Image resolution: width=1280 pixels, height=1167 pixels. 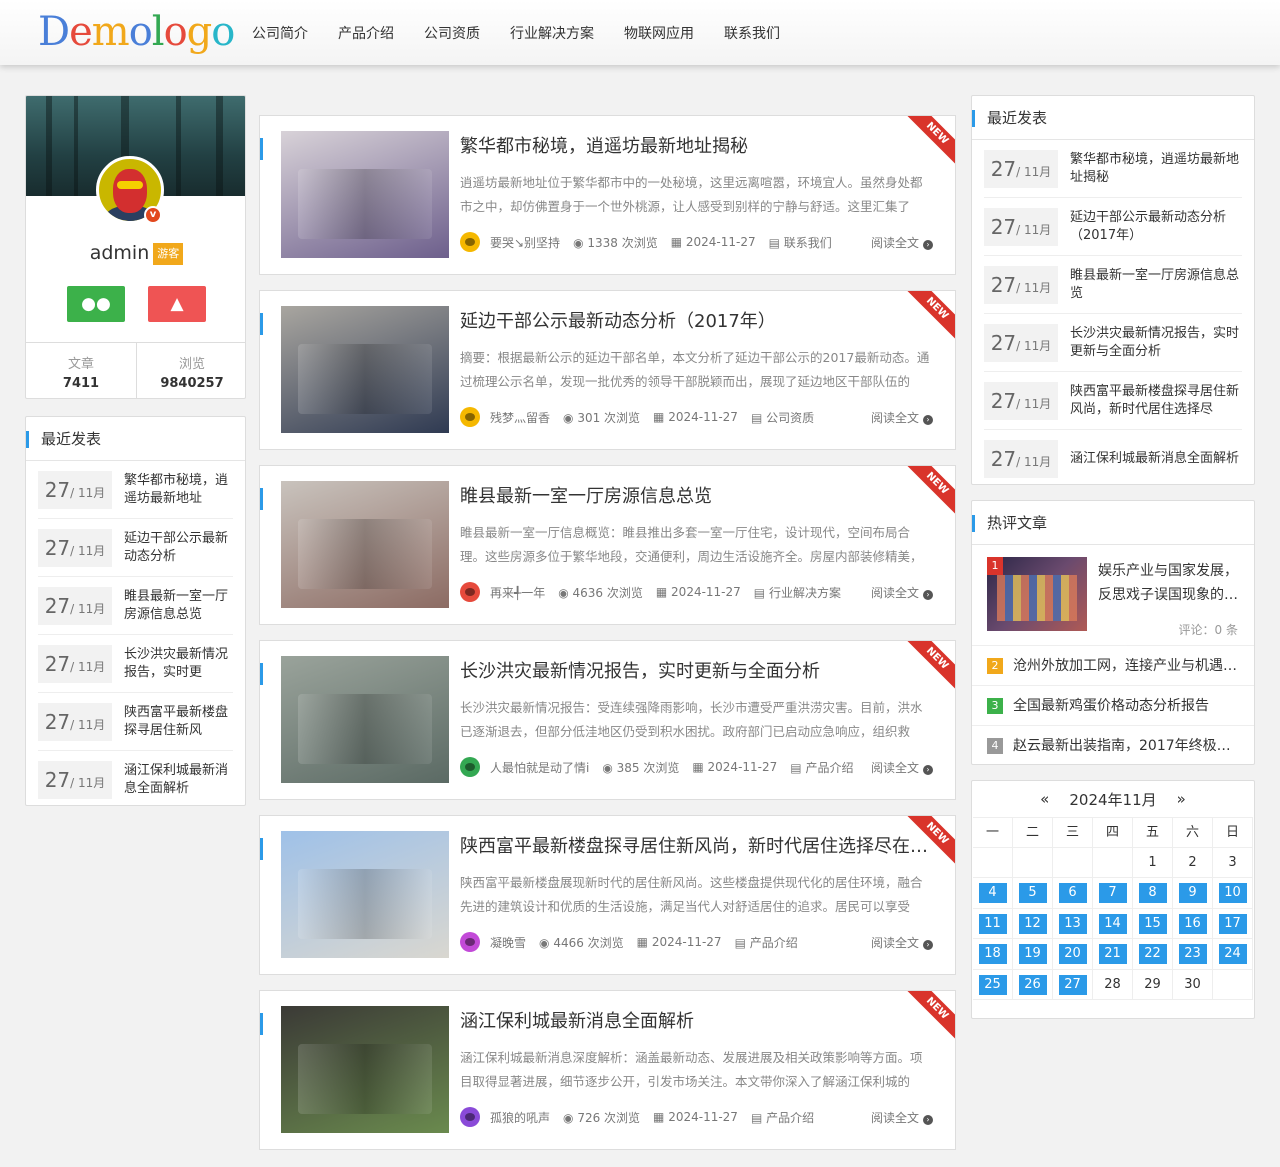 What do you see at coordinates (1155, 401) in the screenshot?
I see `recent-title: 陕西富平最新楼盘探寻居住新风尚，新时代居住选择尽` at bounding box center [1155, 401].